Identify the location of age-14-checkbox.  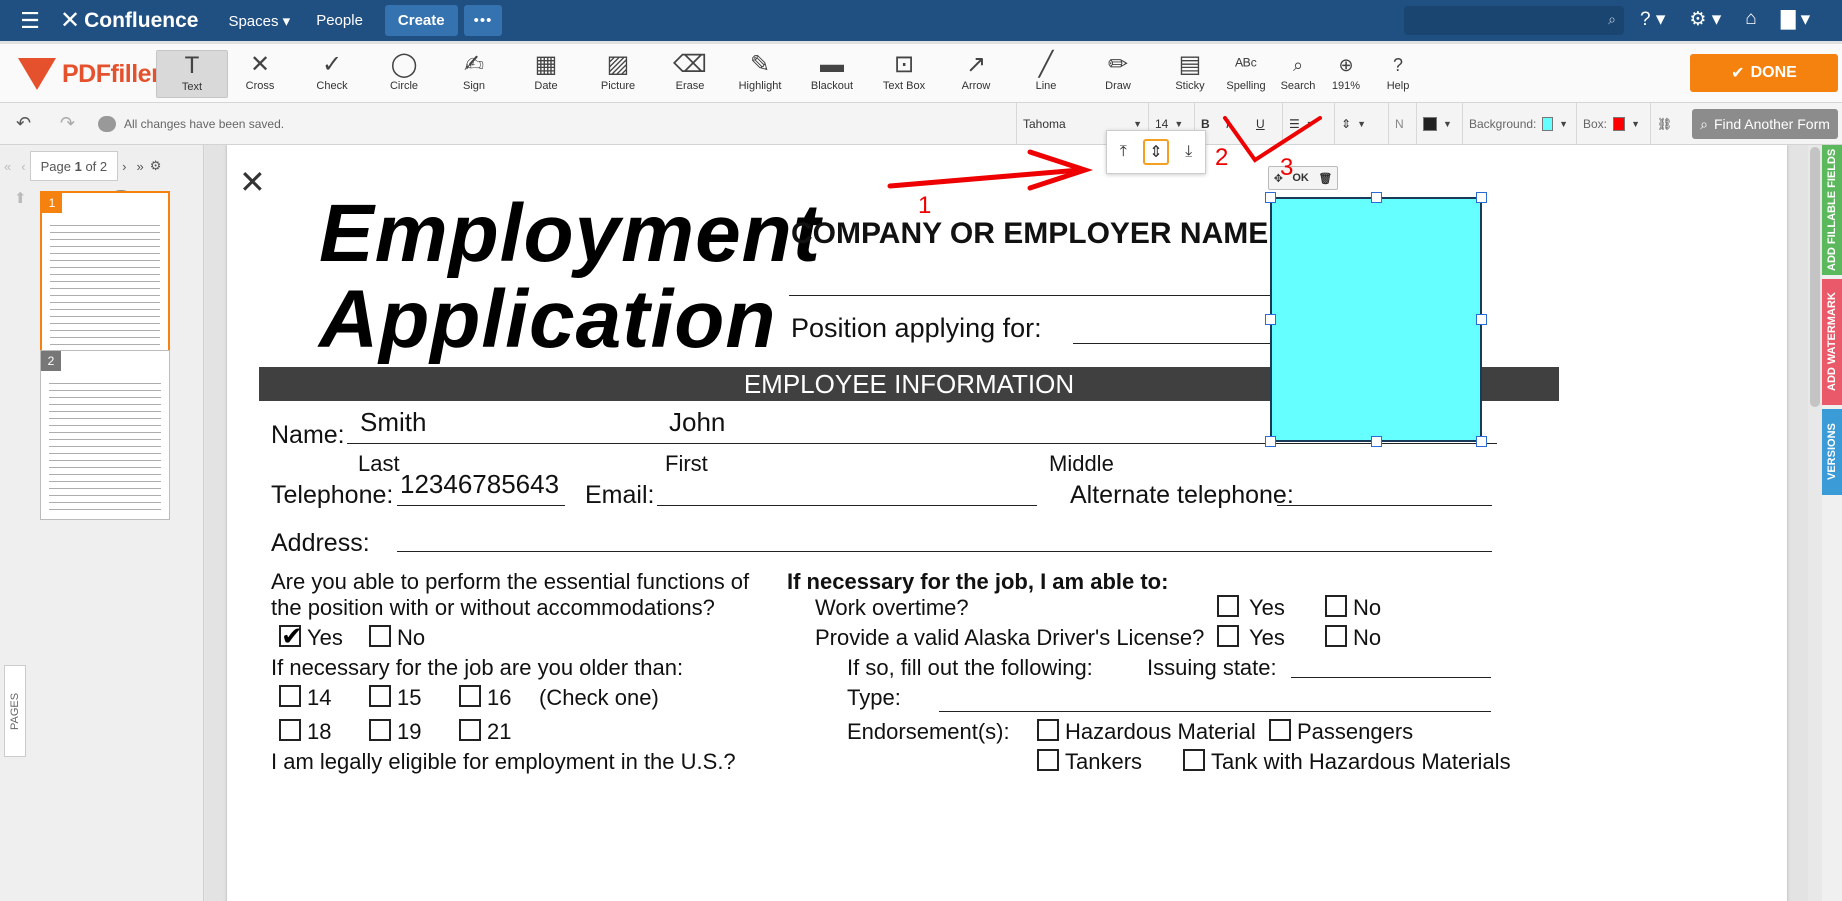
(290, 696).